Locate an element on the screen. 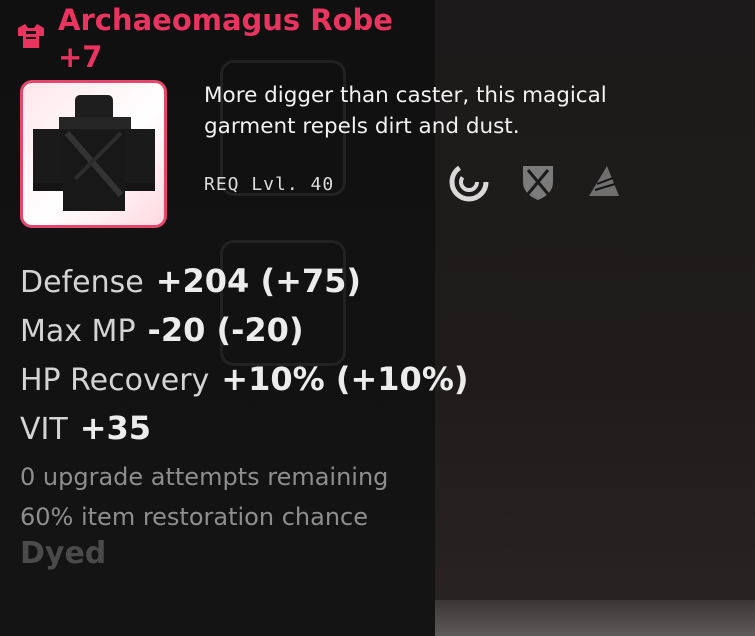 This screenshot has width=755, height=636. stat-name: HP Recovery is located at coordinates (115, 380).